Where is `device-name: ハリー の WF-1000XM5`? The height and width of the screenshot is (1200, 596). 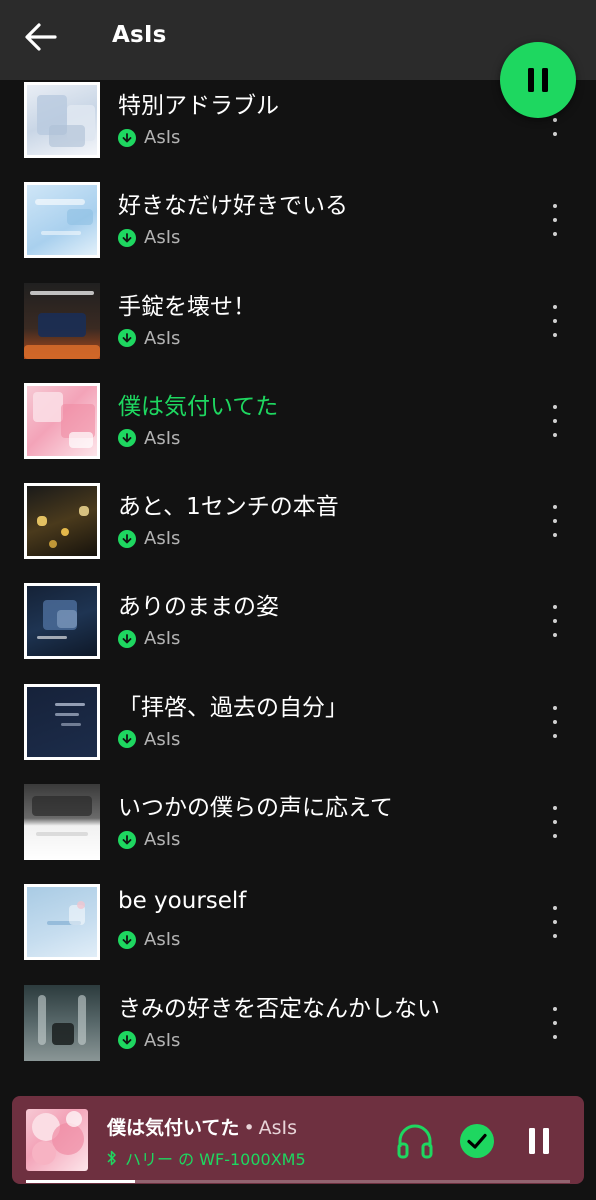
device-name: ハリー の WF-1000XM5 is located at coordinates (215, 1159).